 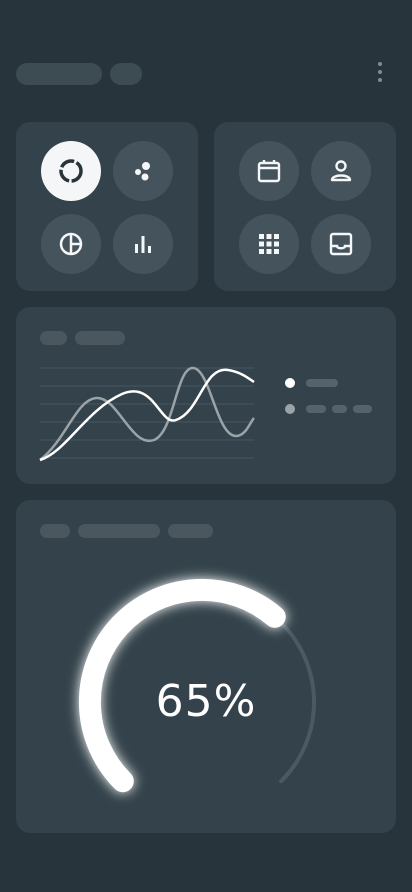 I want to click on line-chart, so click(x=147, y=414).